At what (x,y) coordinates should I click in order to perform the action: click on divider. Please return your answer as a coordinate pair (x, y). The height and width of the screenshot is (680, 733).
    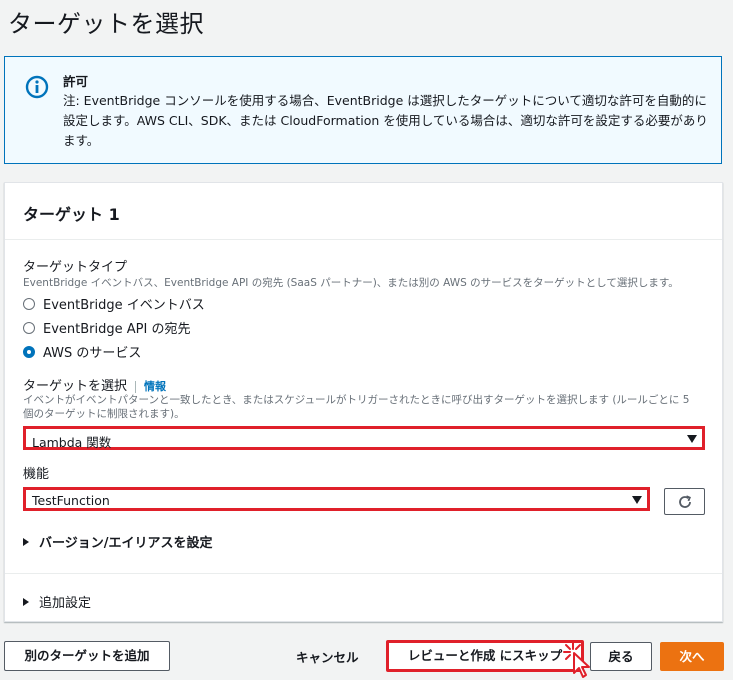
    Looking at the image, I should click on (363, 573).